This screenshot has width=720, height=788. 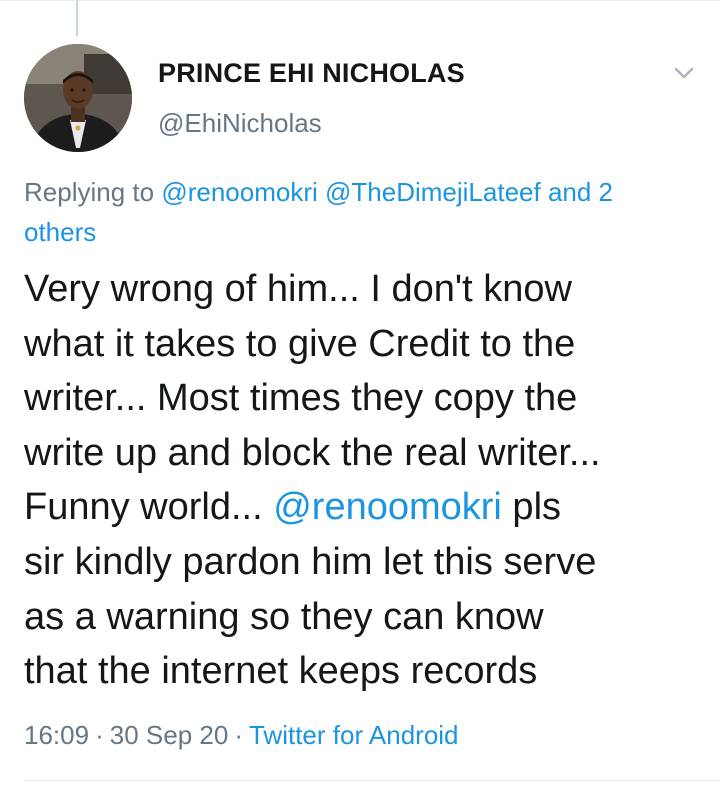 I want to click on thread-connector-line, so click(x=77, y=18).